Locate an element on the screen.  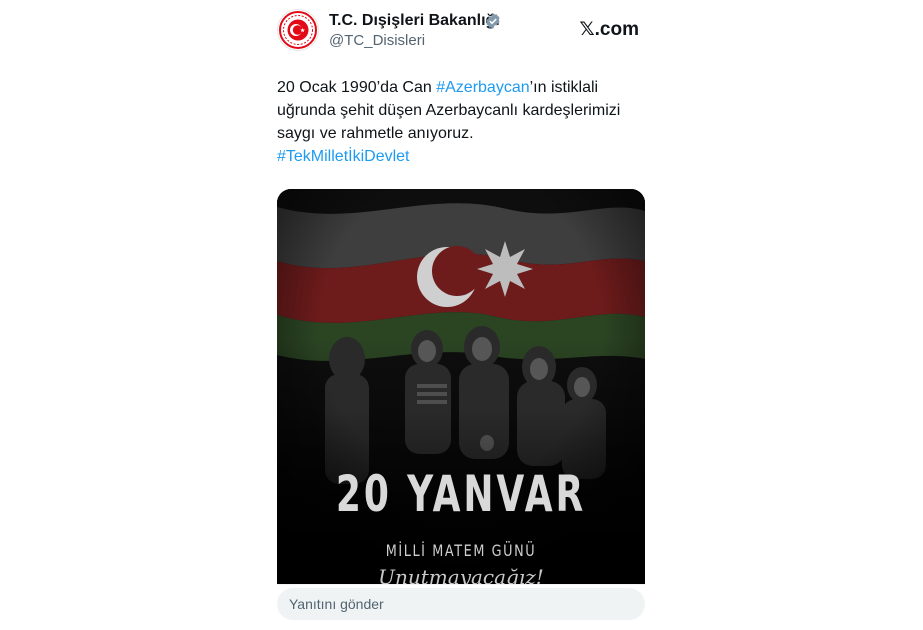
author-display-name: T.C. Dışişleri Bakanlığı is located at coordinates (414, 21).